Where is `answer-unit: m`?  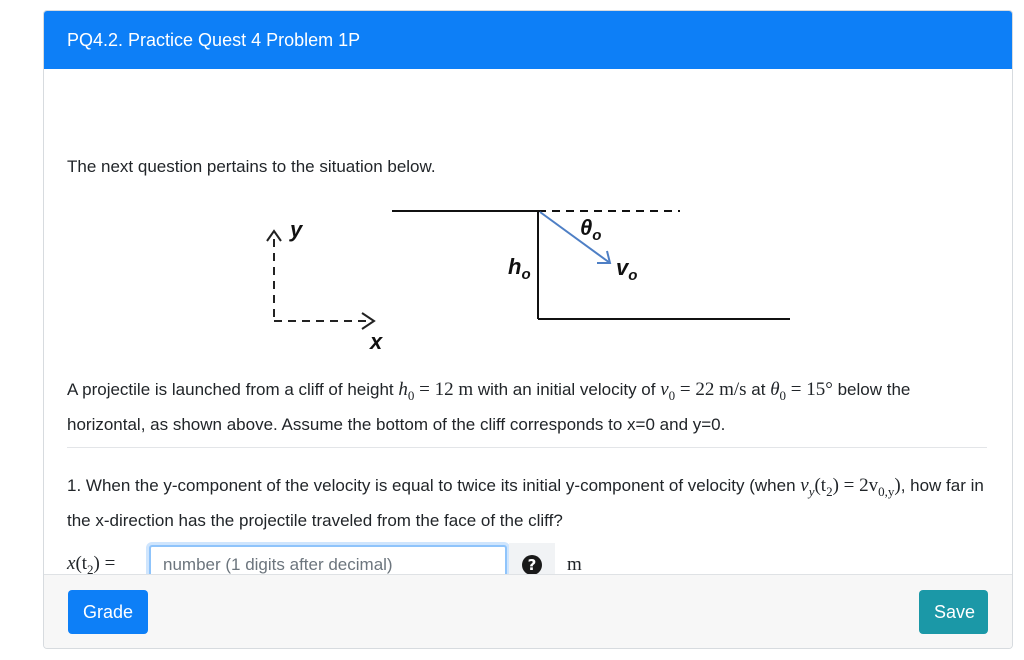
answer-unit: m is located at coordinates (574, 564).